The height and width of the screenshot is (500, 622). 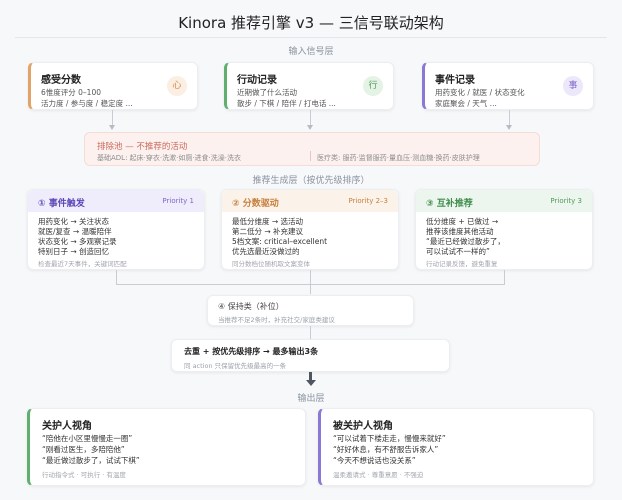 I want to click on output-title: 被关护人视角, so click(x=363, y=426).